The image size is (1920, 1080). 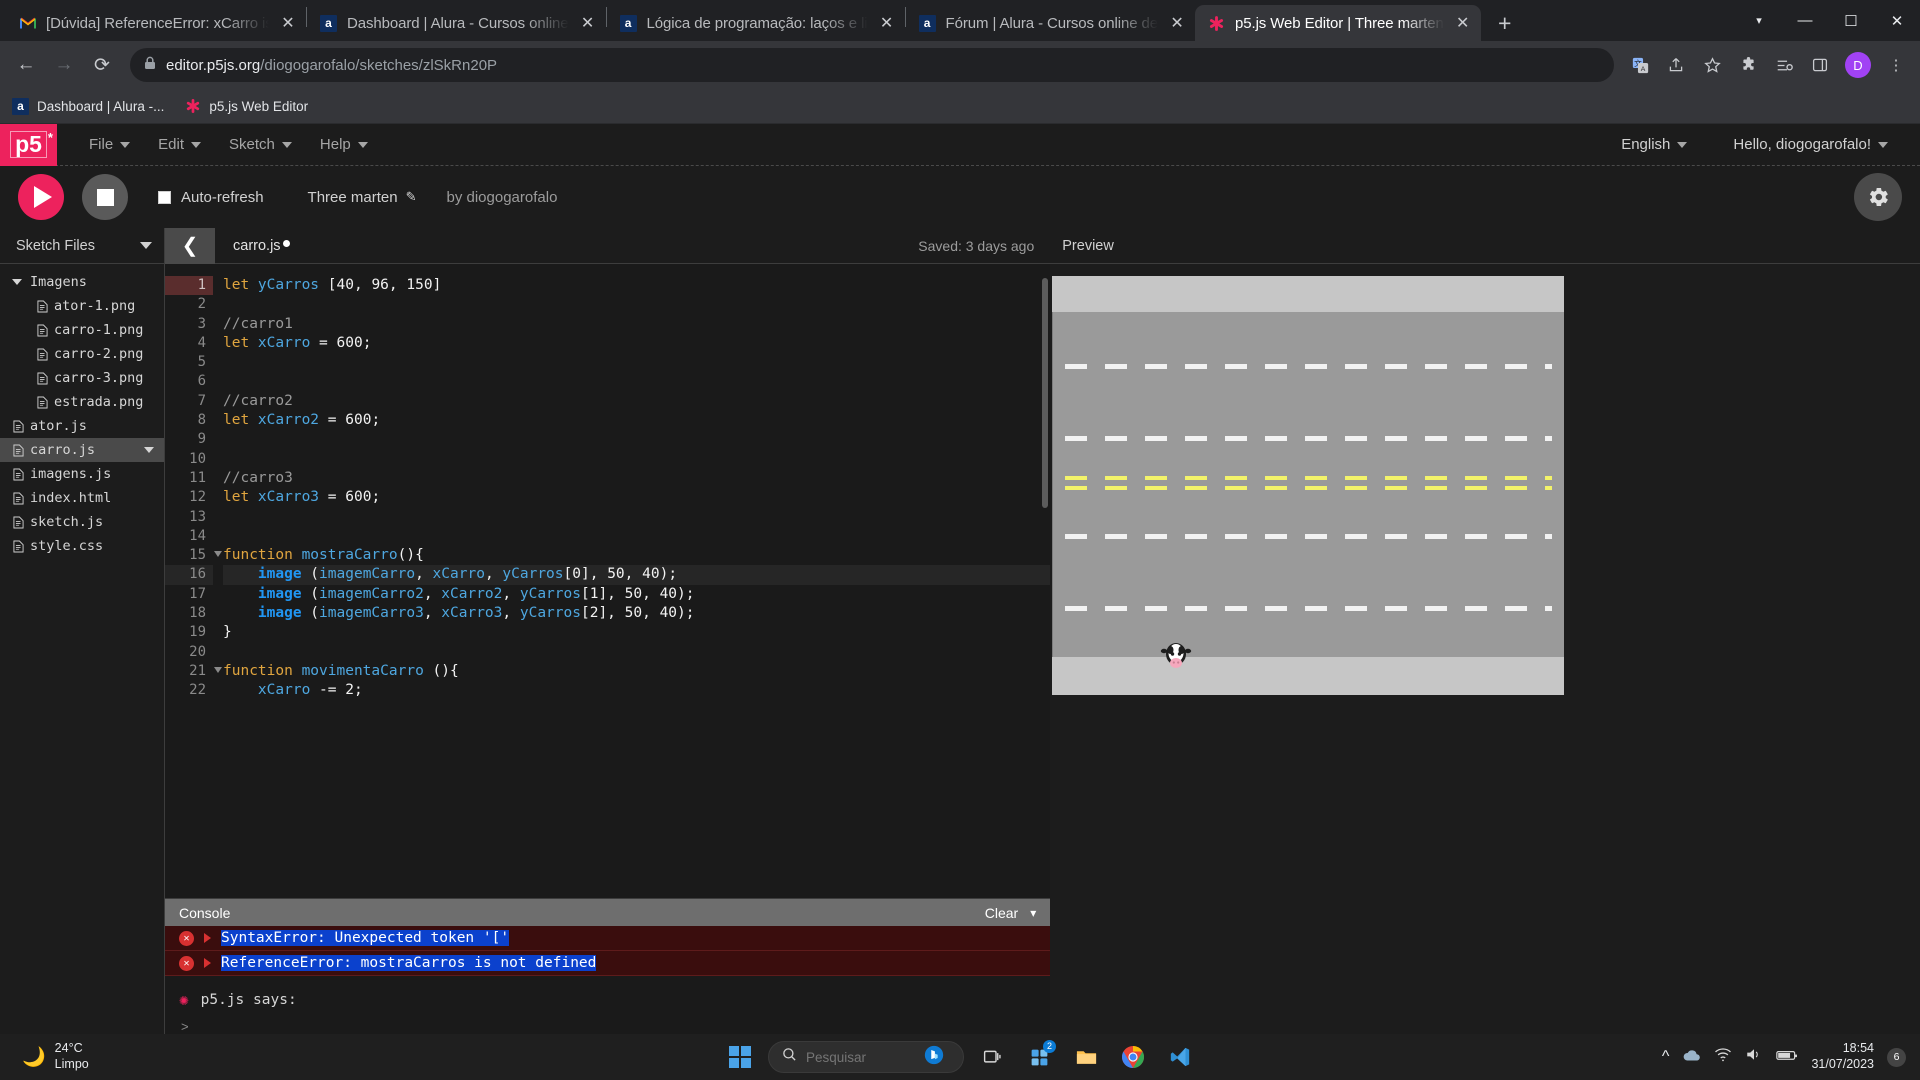 What do you see at coordinates (82, 306) in the screenshot?
I see `file-tree-item: ator-1.png` at bounding box center [82, 306].